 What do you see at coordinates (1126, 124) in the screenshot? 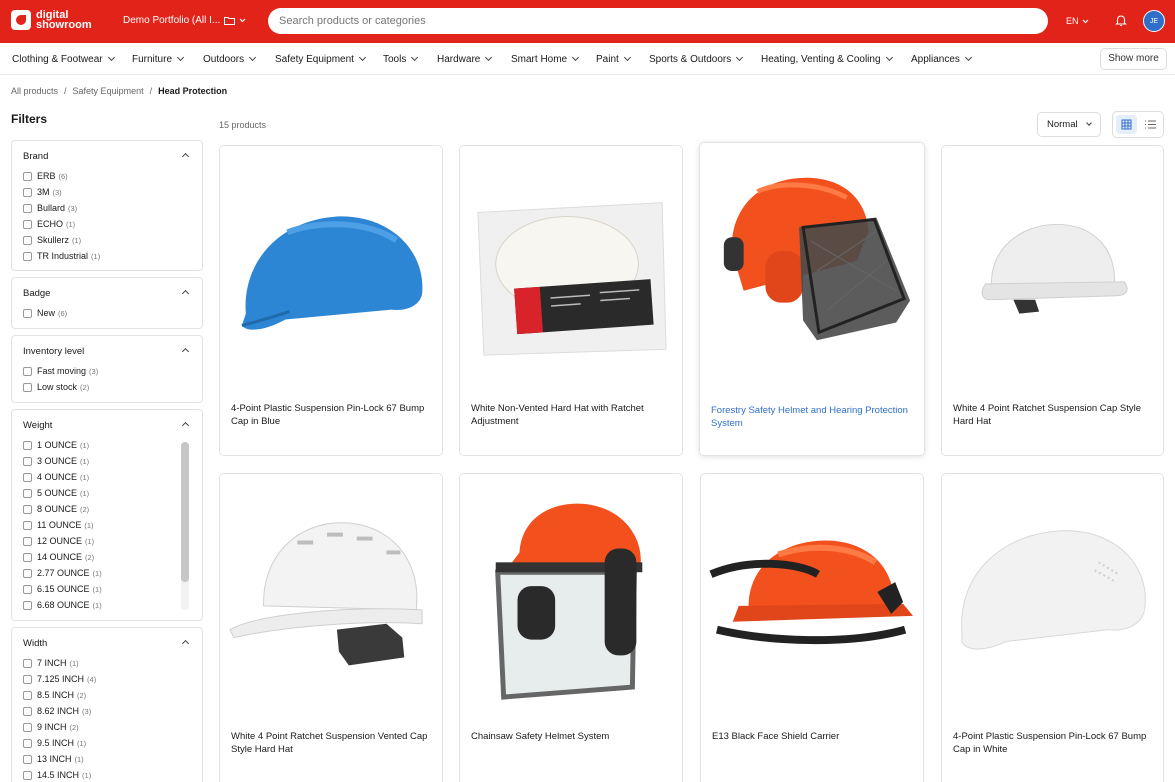
I see `grid-view-button` at bounding box center [1126, 124].